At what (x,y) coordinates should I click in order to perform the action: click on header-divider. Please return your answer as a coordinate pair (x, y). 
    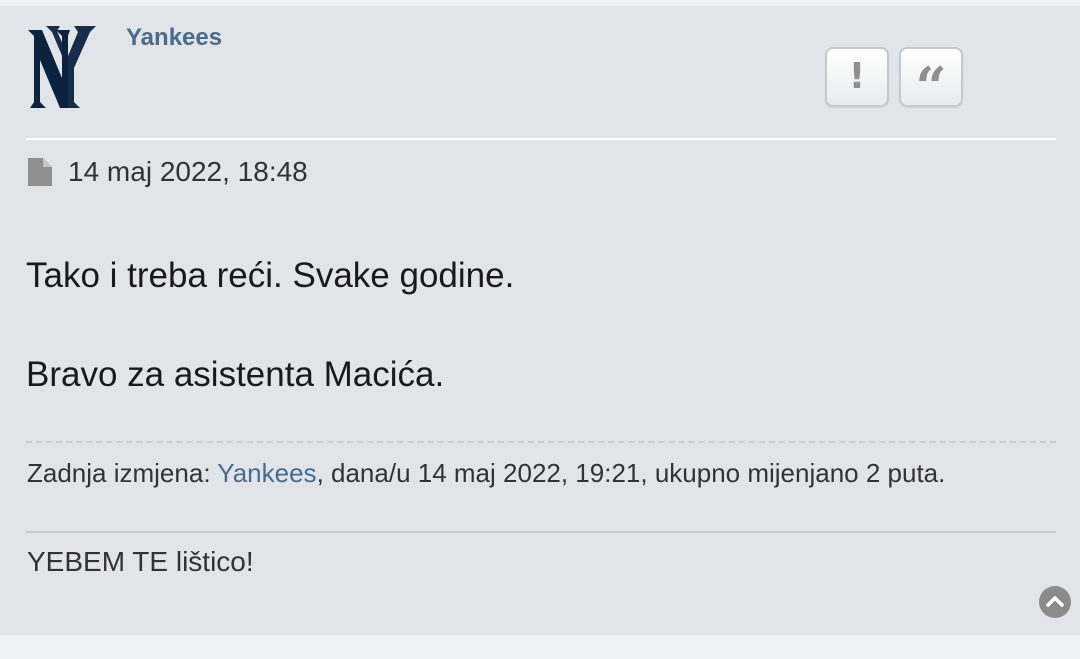
    Looking at the image, I should click on (541, 139).